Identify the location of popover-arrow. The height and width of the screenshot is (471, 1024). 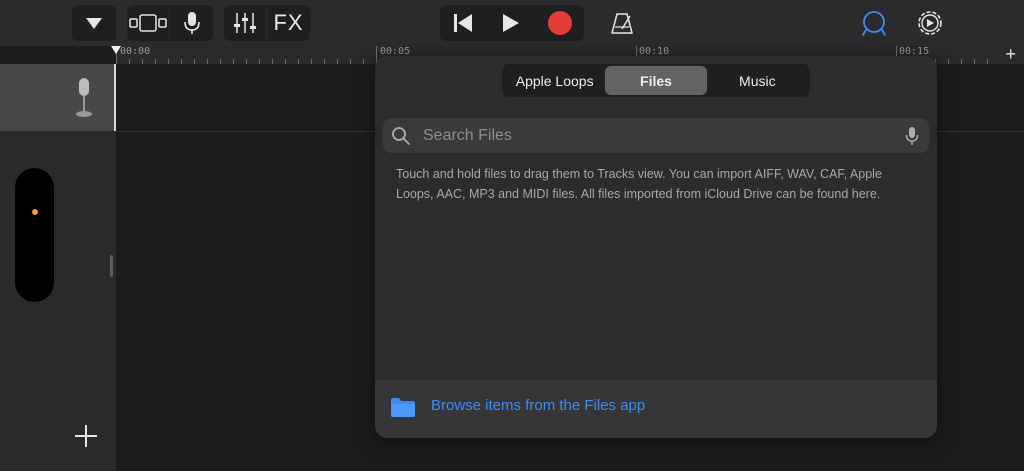
(872, 51).